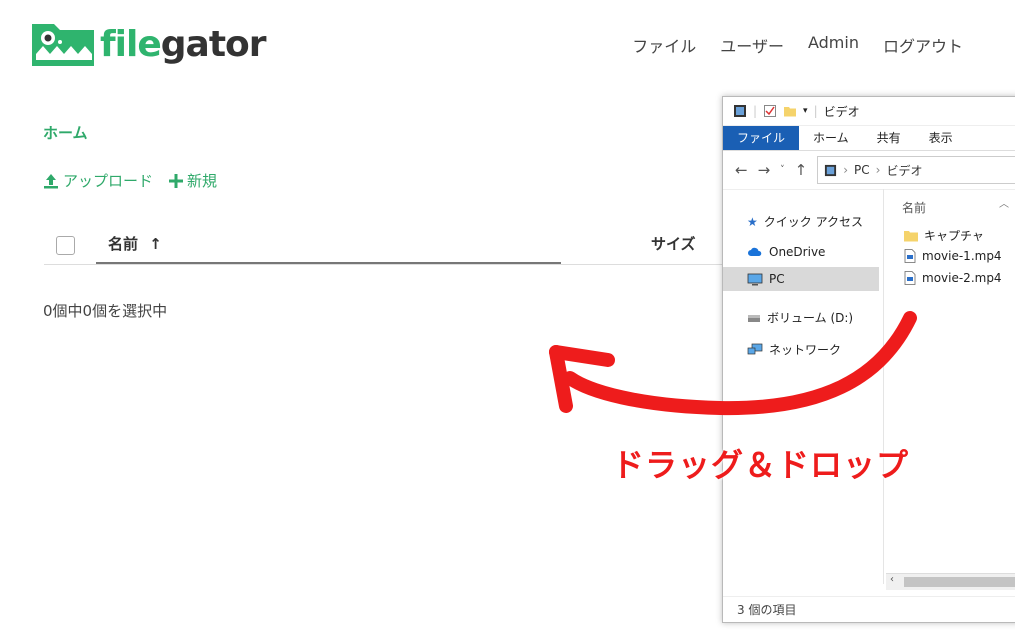 The image size is (1015, 631). I want to click on properties-icon, so click(770, 111).